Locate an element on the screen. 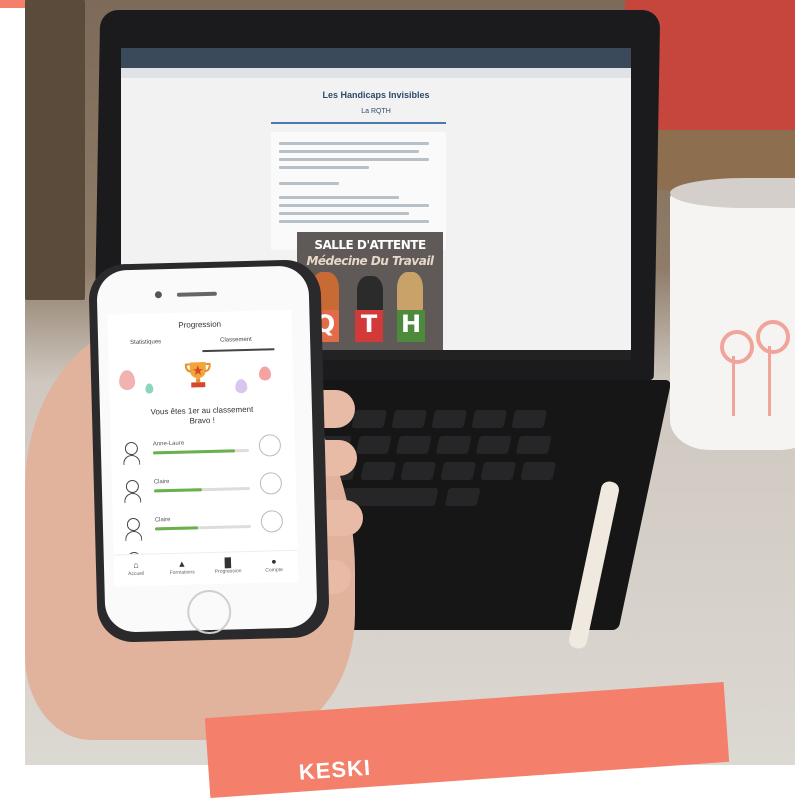 This screenshot has height=798, width=795. title-underline is located at coordinates (358, 123).